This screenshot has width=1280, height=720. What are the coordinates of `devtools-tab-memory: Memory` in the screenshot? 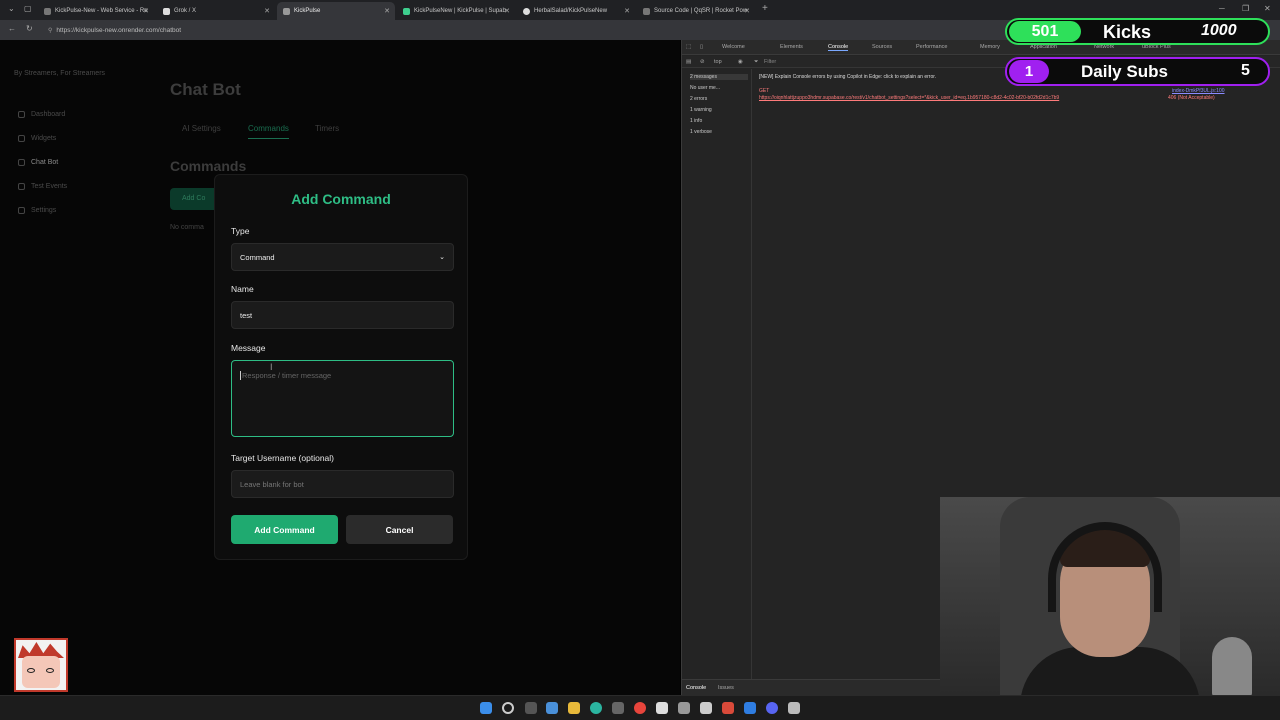 It's located at (990, 47).